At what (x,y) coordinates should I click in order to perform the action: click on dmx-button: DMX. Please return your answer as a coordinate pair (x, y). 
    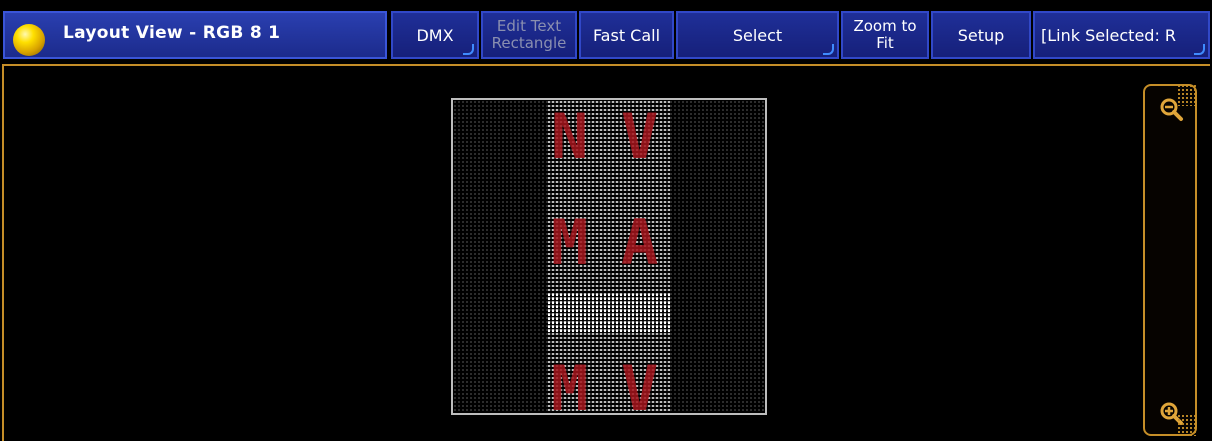
    Looking at the image, I should click on (435, 35).